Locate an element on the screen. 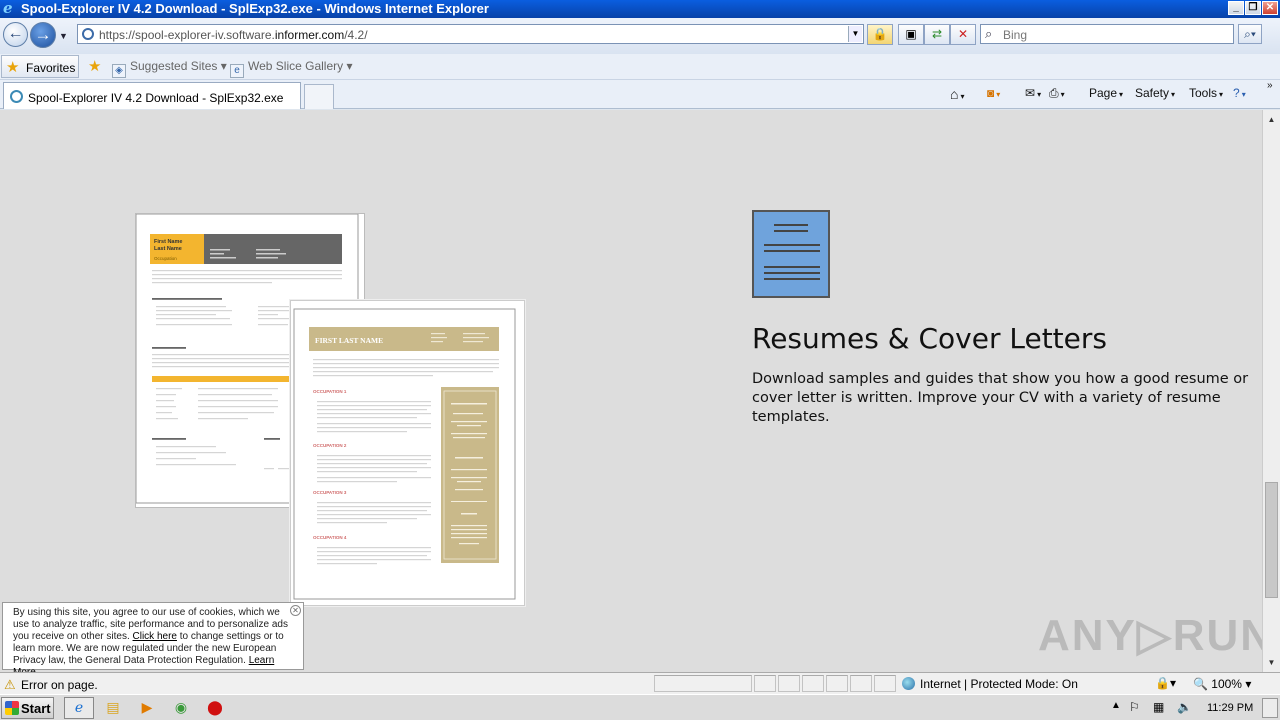 The width and height of the screenshot is (1280, 720). start-button: Start is located at coordinates (27, 708).